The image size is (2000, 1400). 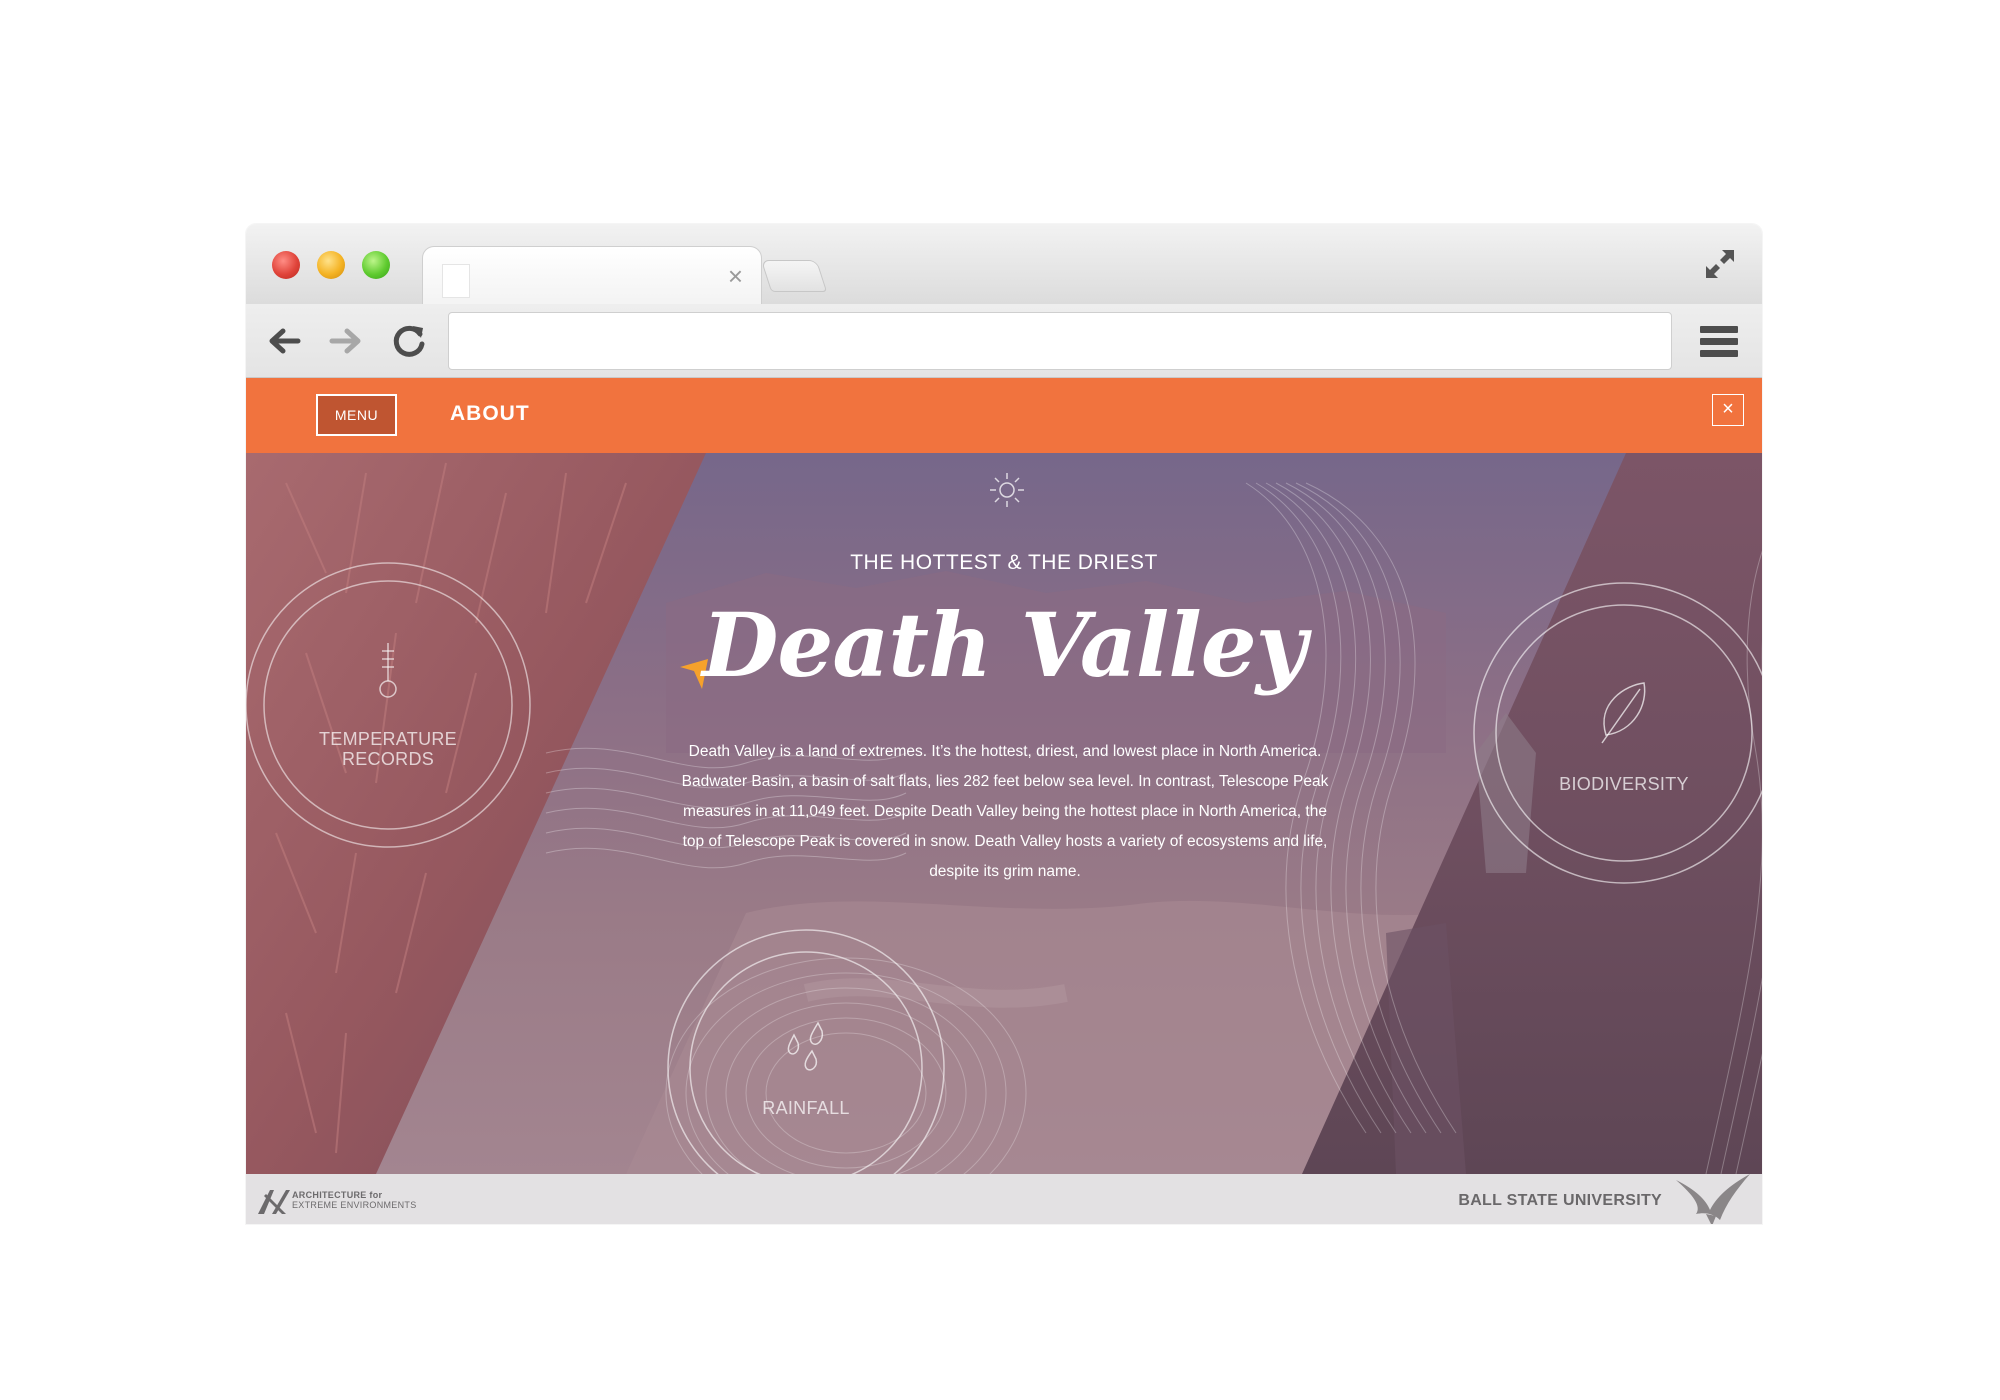 I want to click on browser-toolbar, so click(x=1004, y=341).